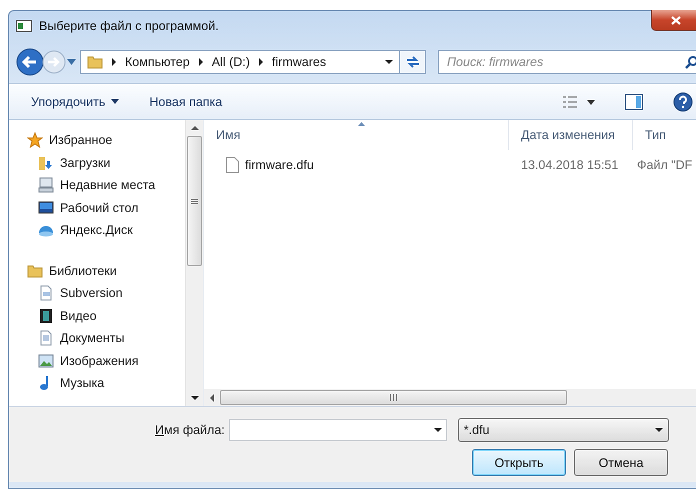 This screenshot has width=696, height=489. I want to click on window-title: Выберите файл с программой., so click(129, 26).